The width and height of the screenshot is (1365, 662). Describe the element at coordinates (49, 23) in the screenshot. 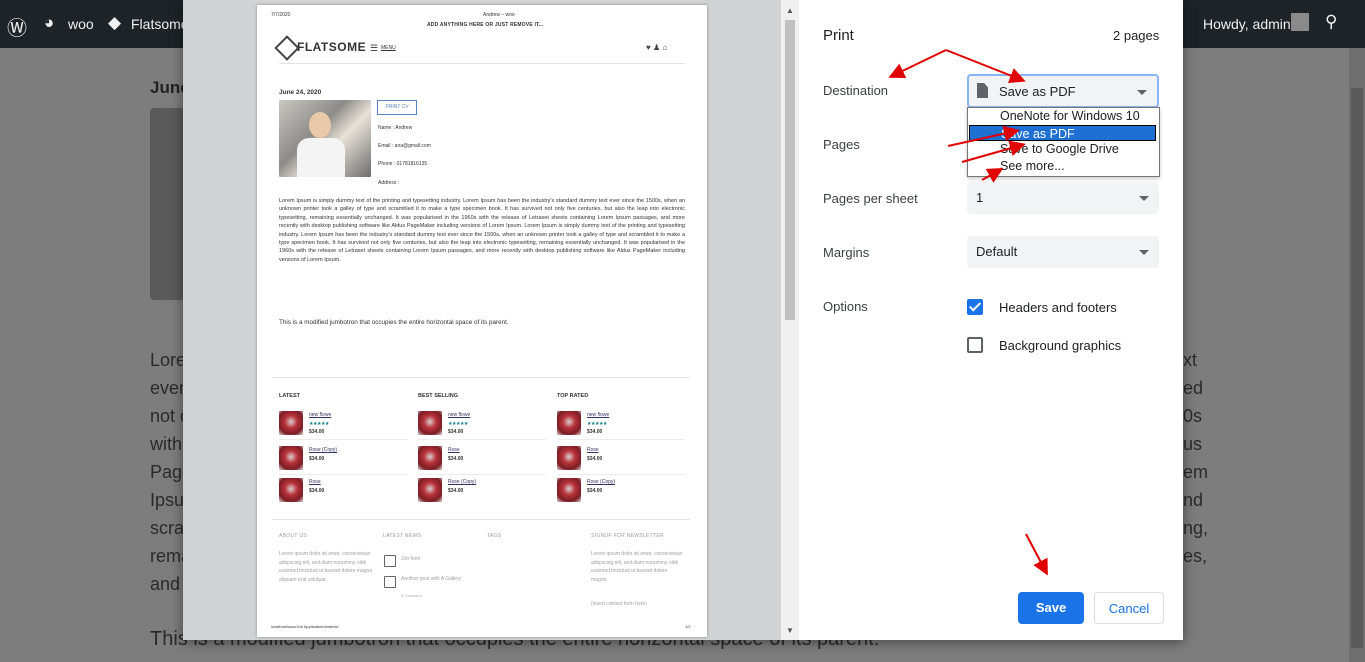

I see `dashboard-icon: ◕` at that location.